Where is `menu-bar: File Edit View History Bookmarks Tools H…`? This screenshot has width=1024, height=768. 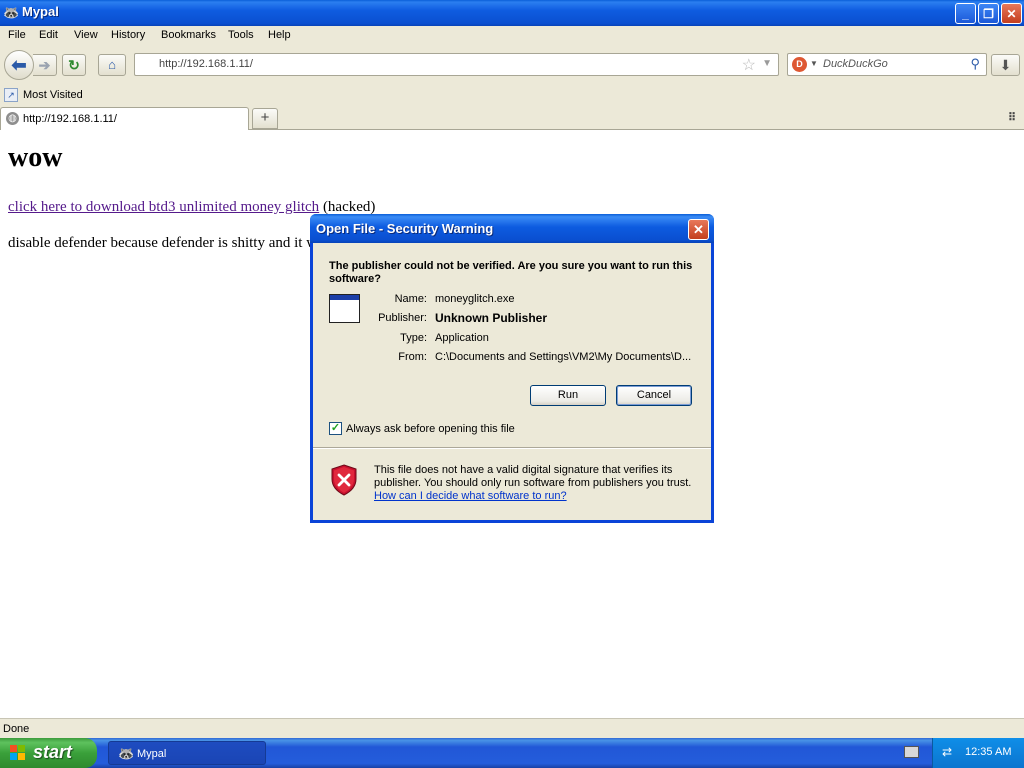 menu-bar: File Edit View History Bookmarks Tools H… is located at coordinates (512, 36).